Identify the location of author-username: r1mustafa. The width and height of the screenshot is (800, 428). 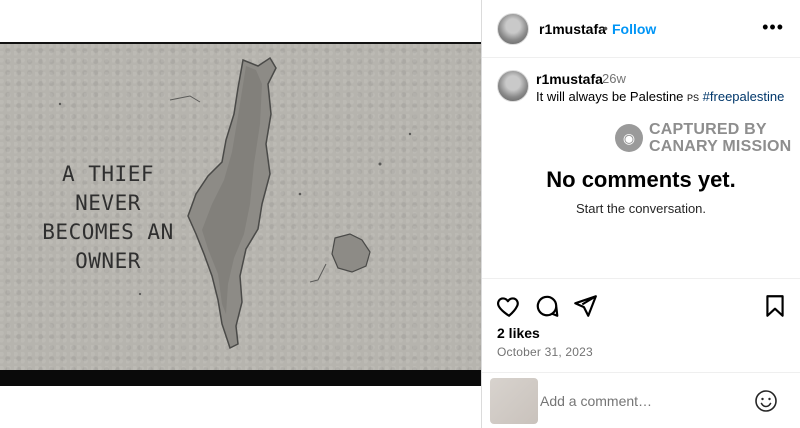
(572, 29).